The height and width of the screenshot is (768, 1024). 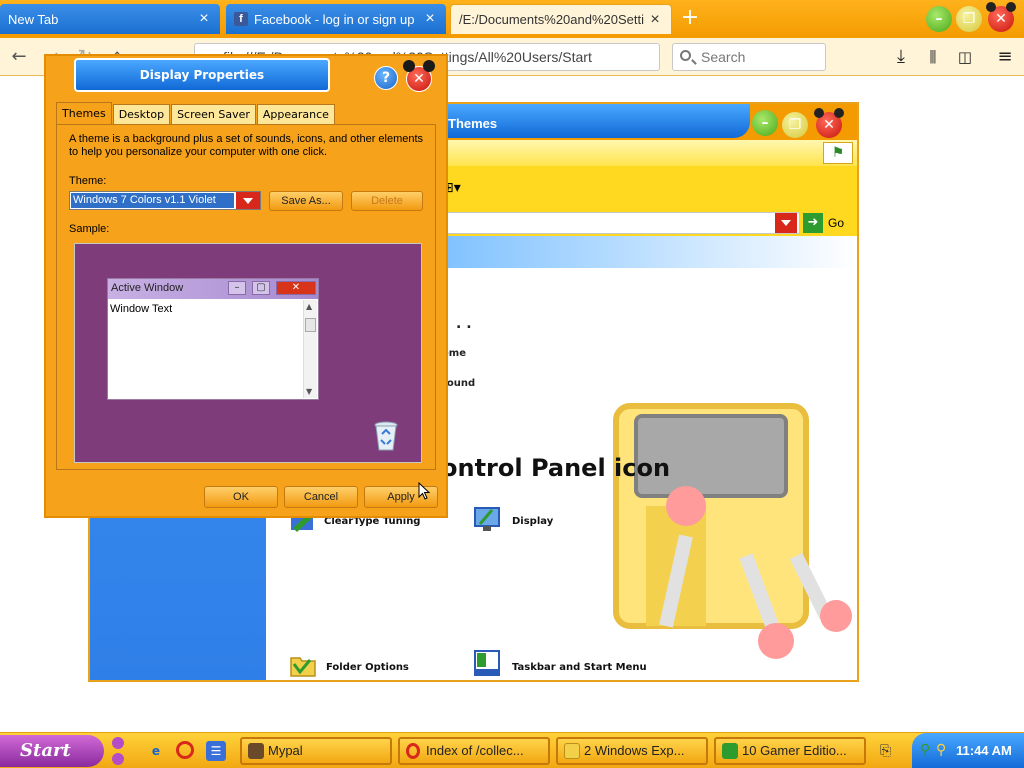 I want to click on tab-themes: Themes, so click(x=84, y=113).